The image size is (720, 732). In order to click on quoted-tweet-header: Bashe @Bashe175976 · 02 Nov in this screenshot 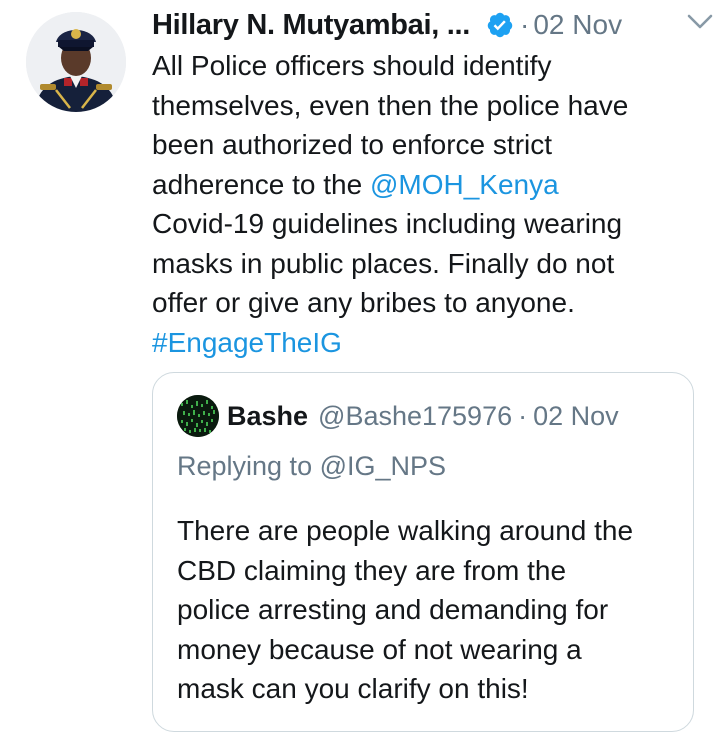, I will do `click(423, 416)`.